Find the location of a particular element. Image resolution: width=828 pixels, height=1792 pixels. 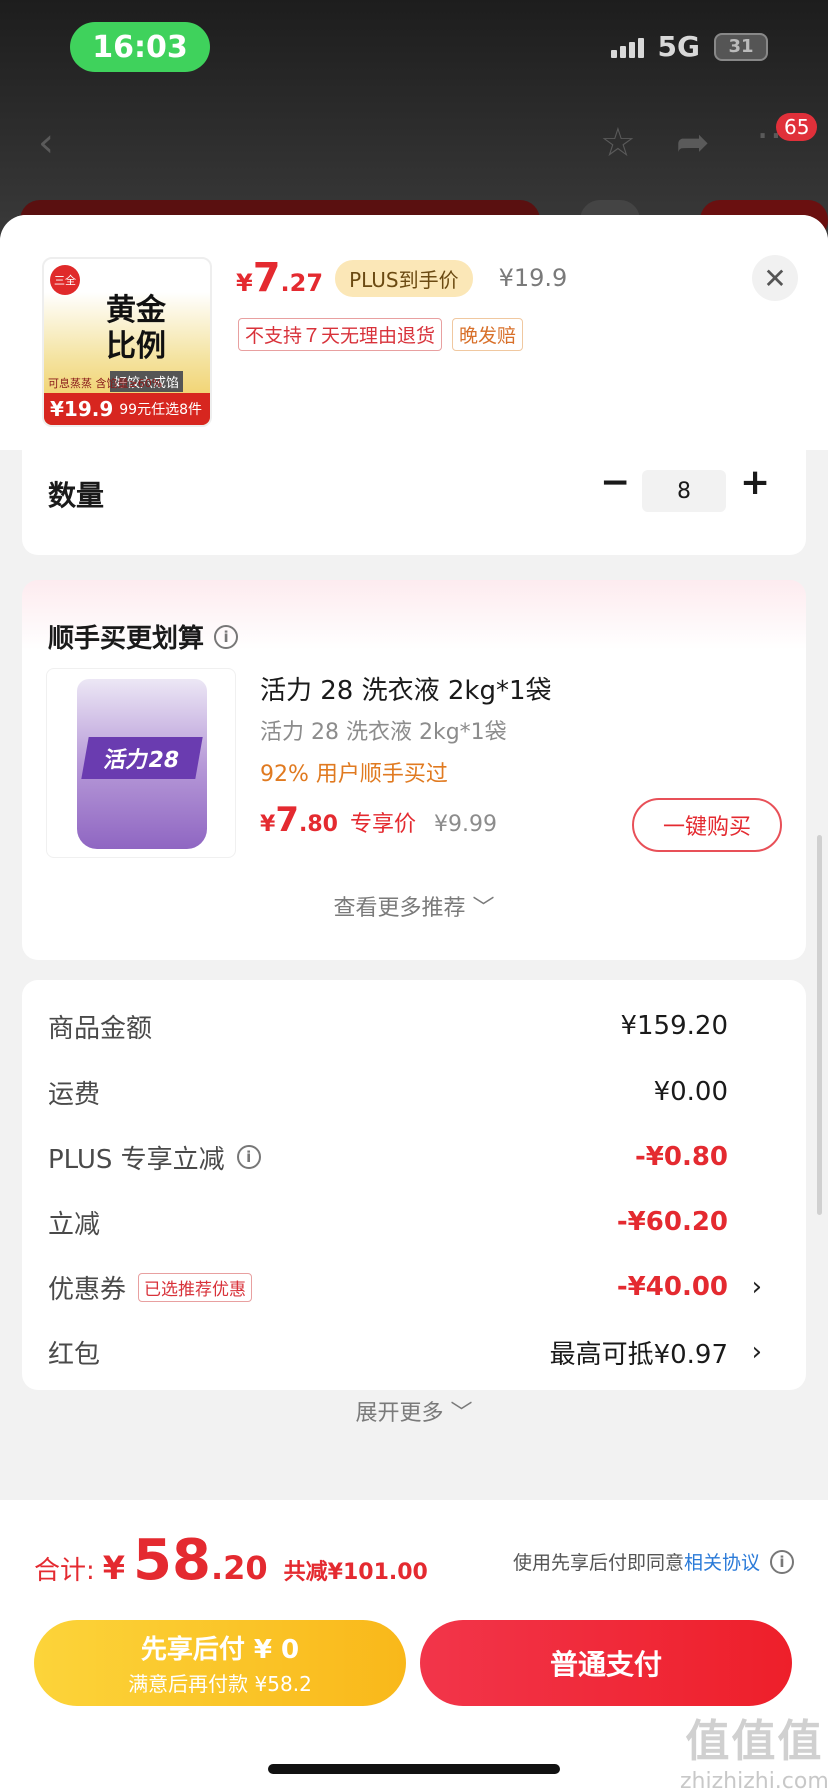

detergent-pouch-image: 活力28 is located at coordinates (142, 764).